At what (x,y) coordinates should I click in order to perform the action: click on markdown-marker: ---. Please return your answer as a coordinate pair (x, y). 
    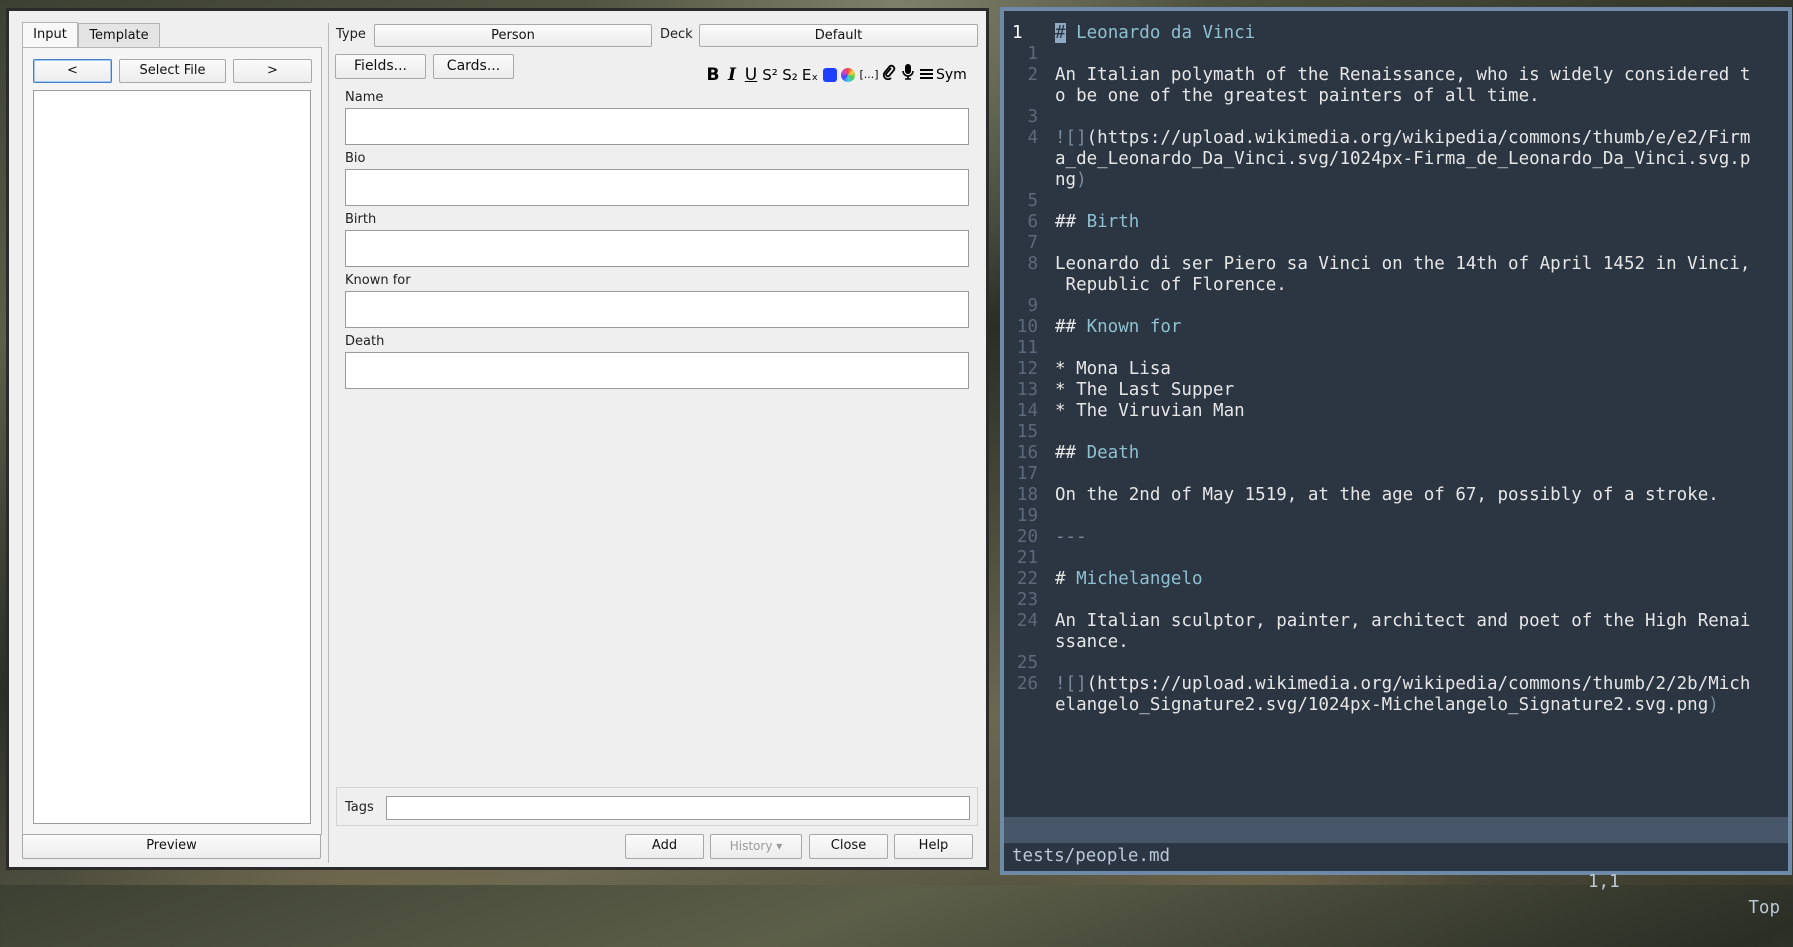
    Looking at the image, I should click on (1071, 537).